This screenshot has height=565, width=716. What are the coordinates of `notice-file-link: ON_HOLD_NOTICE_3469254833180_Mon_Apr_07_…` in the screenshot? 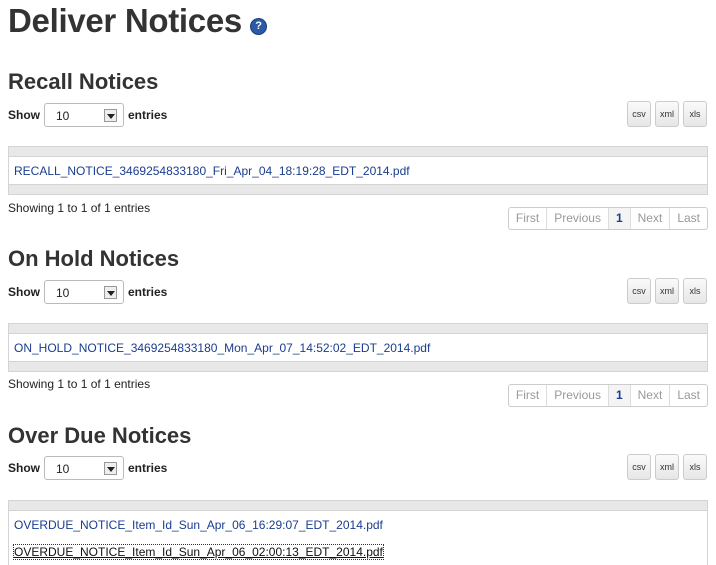 It's located at (222, 348).